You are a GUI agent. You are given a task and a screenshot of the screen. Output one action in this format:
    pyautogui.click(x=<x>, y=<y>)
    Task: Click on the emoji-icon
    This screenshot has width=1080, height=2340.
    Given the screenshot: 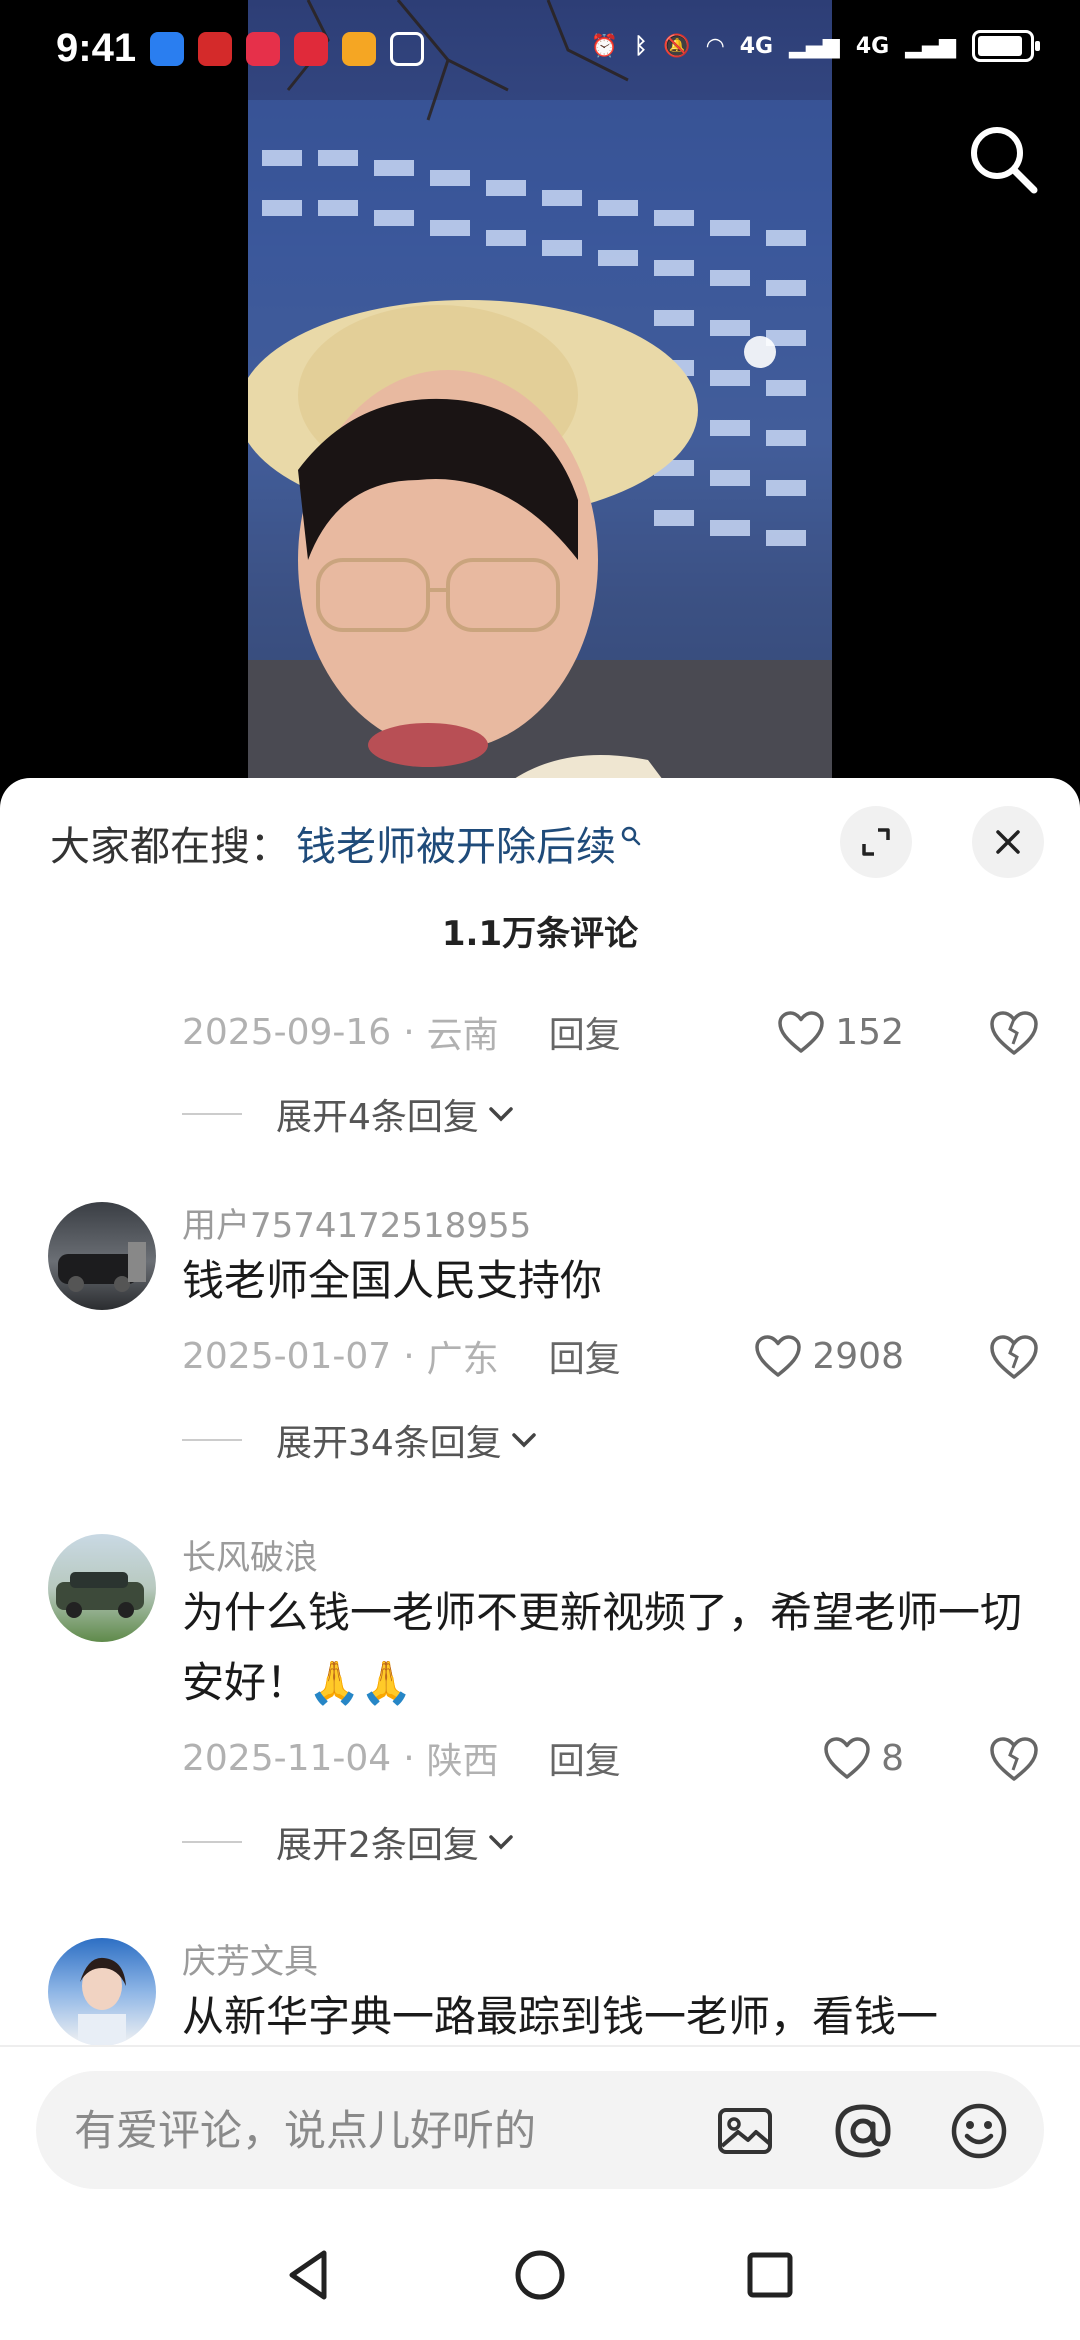 What is the action you would take?
    pyautogui.click(x=979, y=2131)
    